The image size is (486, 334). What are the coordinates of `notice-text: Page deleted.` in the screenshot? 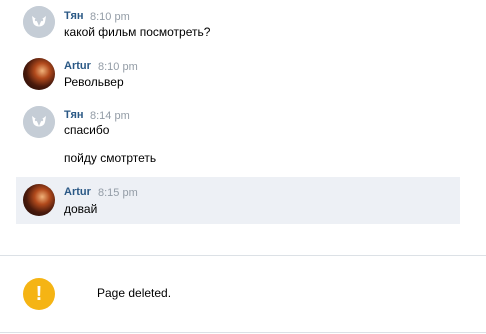 It's located at (134, 293).